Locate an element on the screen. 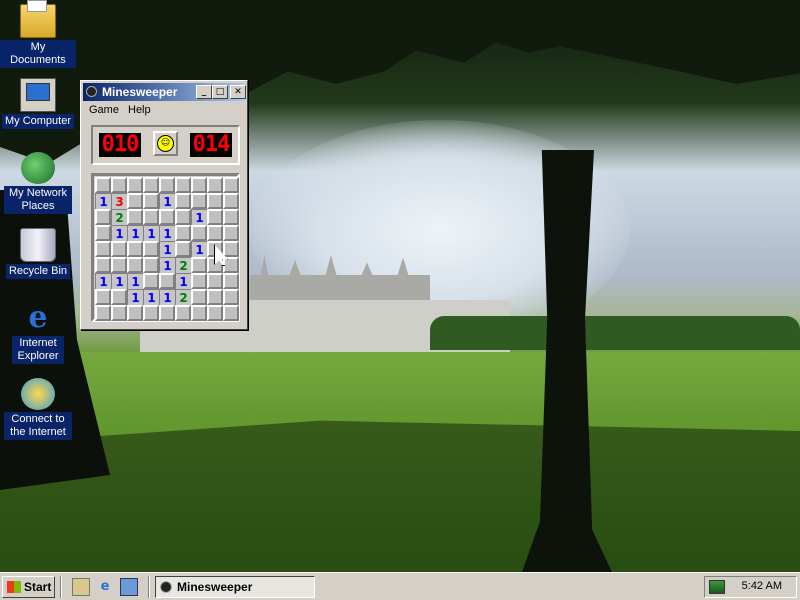  desktop-icon-my-documents: My Documents is located at coordinates (38, 34).